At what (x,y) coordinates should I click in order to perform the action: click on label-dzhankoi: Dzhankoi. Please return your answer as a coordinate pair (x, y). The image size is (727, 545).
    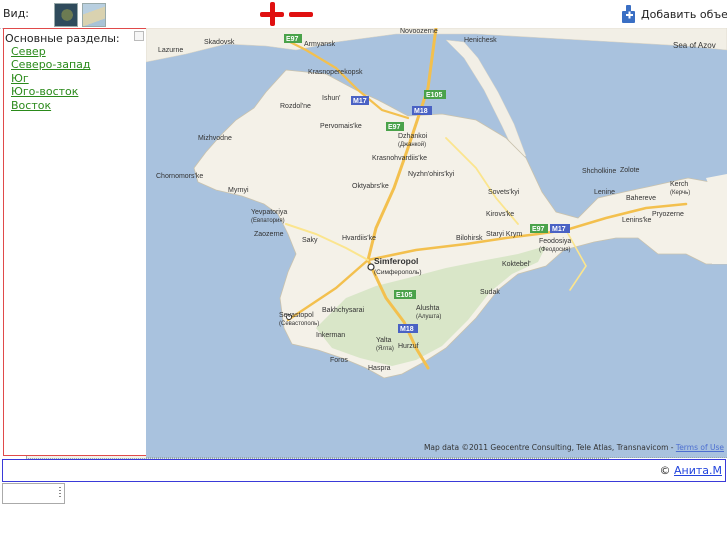
    Looking at the image, I should click on (413, 136).